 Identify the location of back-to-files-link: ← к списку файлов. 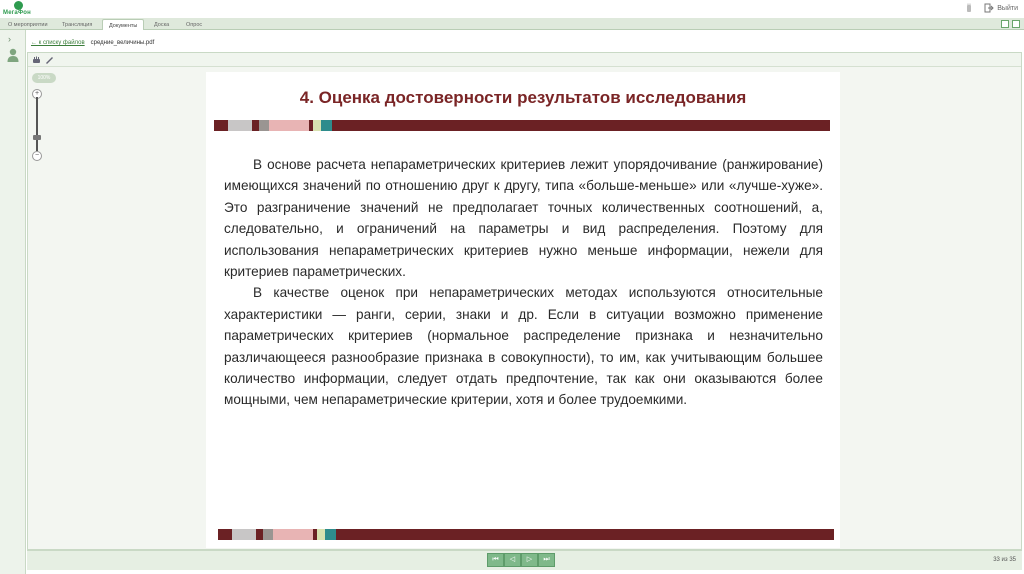
(58, 43).